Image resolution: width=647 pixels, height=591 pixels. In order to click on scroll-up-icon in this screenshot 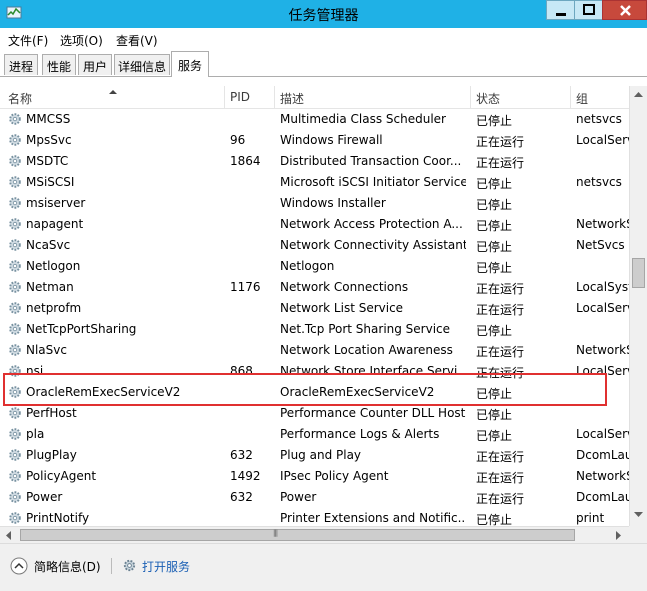, I will do `click(638, 95)`.